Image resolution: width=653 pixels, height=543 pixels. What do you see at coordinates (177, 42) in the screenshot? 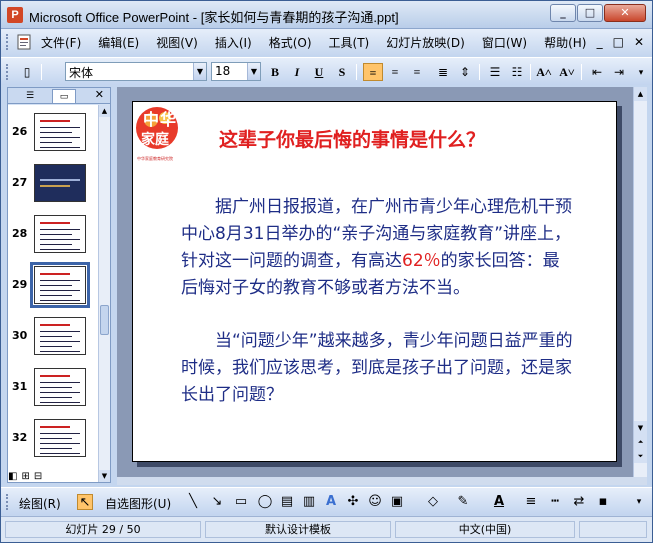
I see `menu-view: 视图(V)` at bounding box center [177, 42].